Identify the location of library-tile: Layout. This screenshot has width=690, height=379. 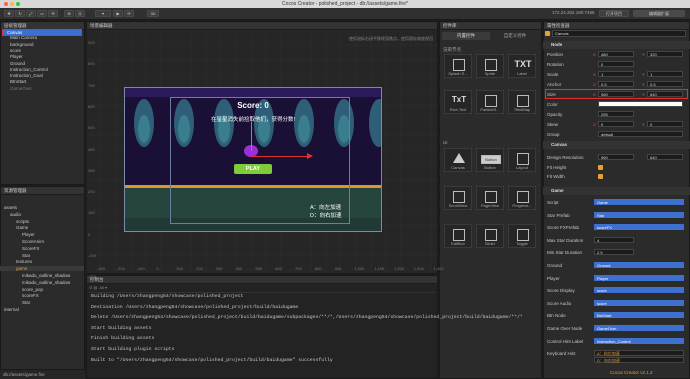
(522, 160).